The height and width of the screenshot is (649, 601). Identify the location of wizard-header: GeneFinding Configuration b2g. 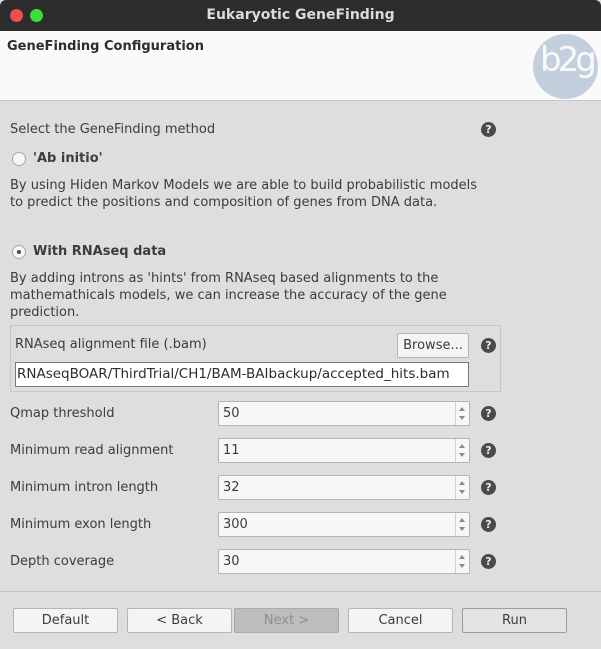
(300, 66).